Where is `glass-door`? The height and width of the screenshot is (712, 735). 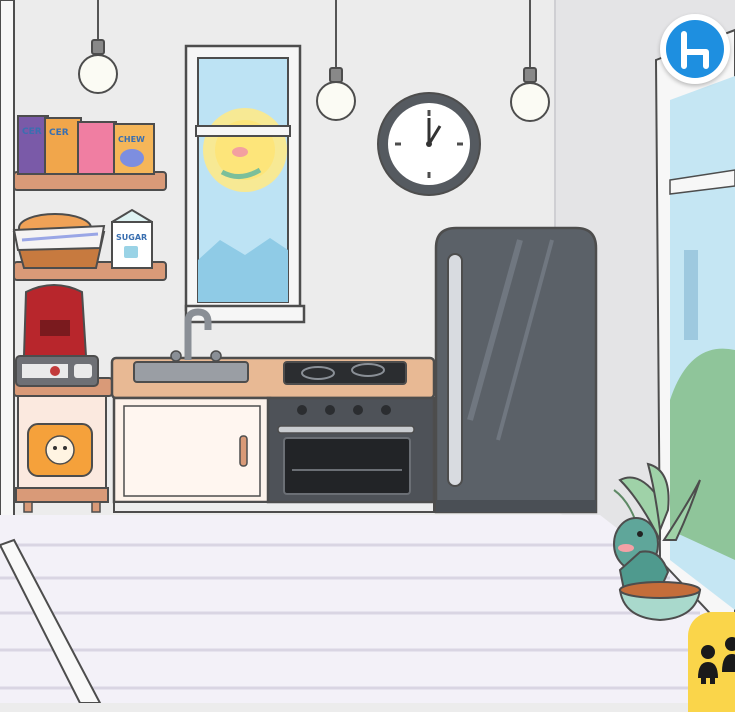
glass-door is located at coordinates (694, 335).